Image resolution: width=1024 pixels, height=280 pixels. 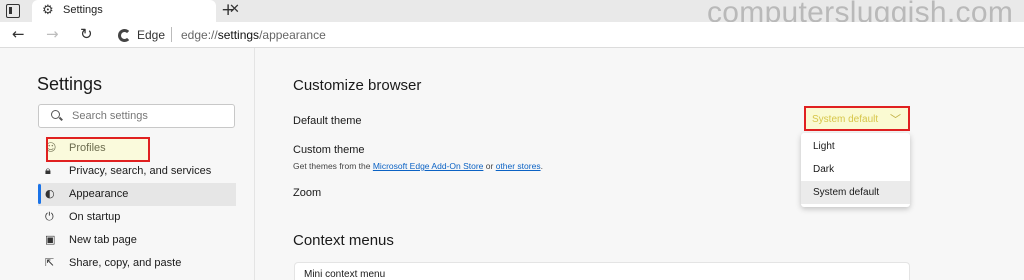 What do you see at coordinates (602, 271) in the screenshot?
I see `mini-context-menu-card: Mini context menu` at bounding box center [602, 271].